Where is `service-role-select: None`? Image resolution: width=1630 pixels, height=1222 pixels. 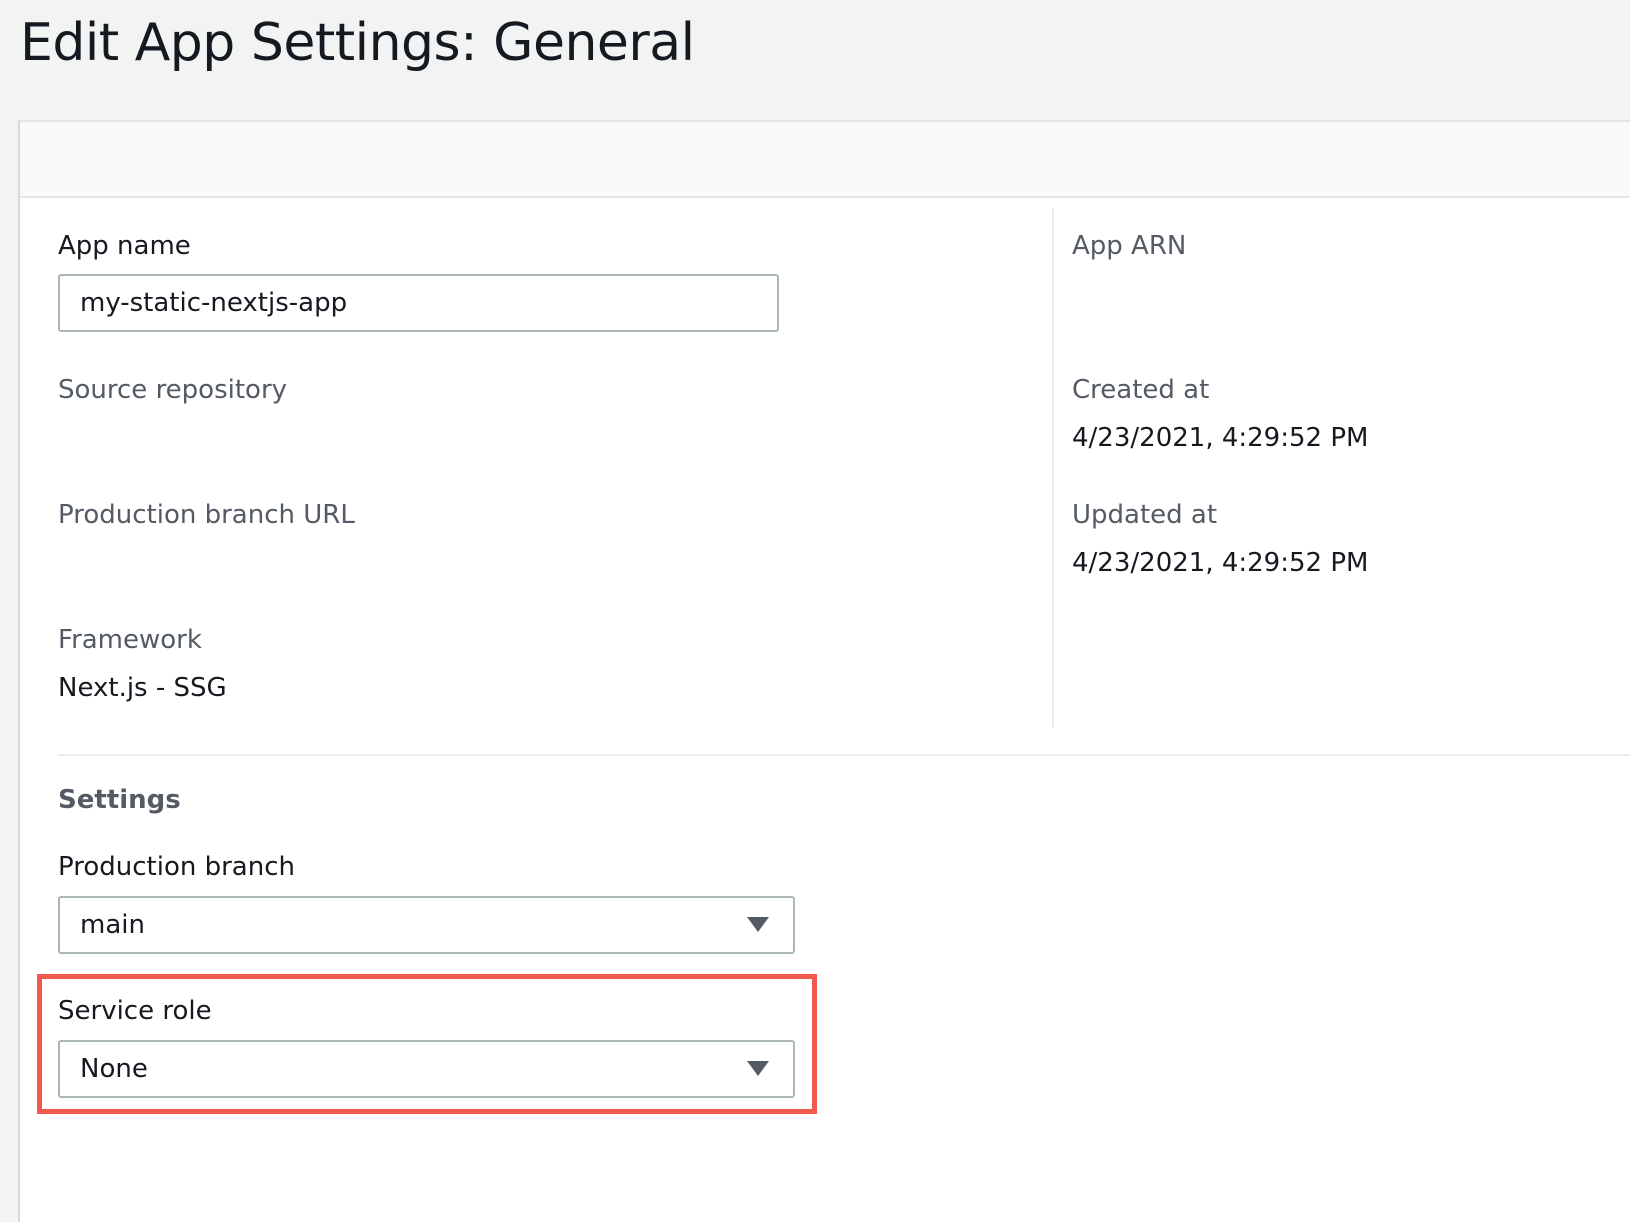 service-role-select: None is located at coordinates (426, 1069).